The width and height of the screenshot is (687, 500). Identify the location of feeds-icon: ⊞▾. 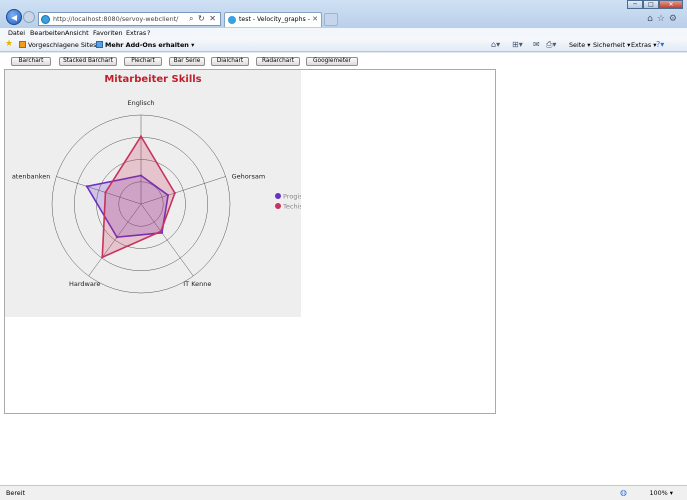
(517, 44).